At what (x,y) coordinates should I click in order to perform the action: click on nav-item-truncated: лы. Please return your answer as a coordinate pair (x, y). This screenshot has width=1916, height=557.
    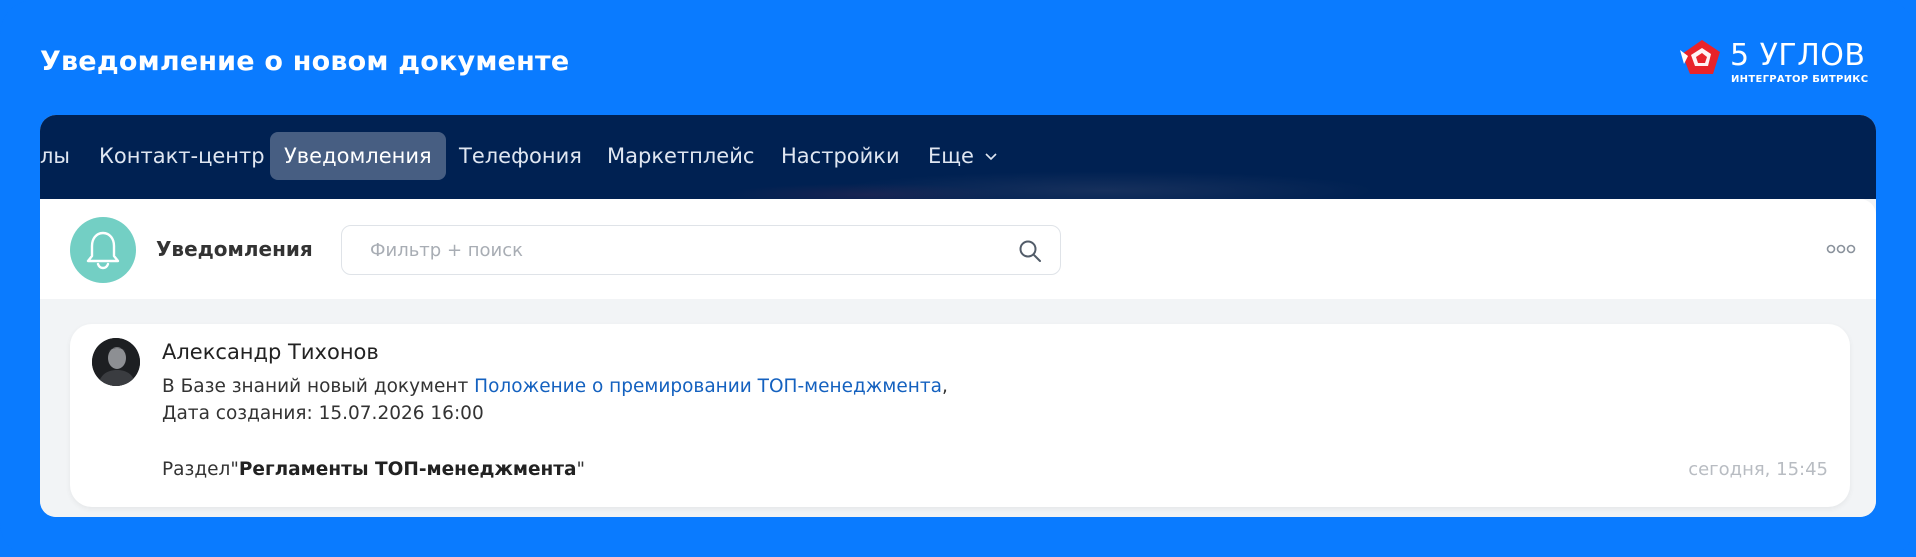
    Looking at the image, I should click on (62, 156).